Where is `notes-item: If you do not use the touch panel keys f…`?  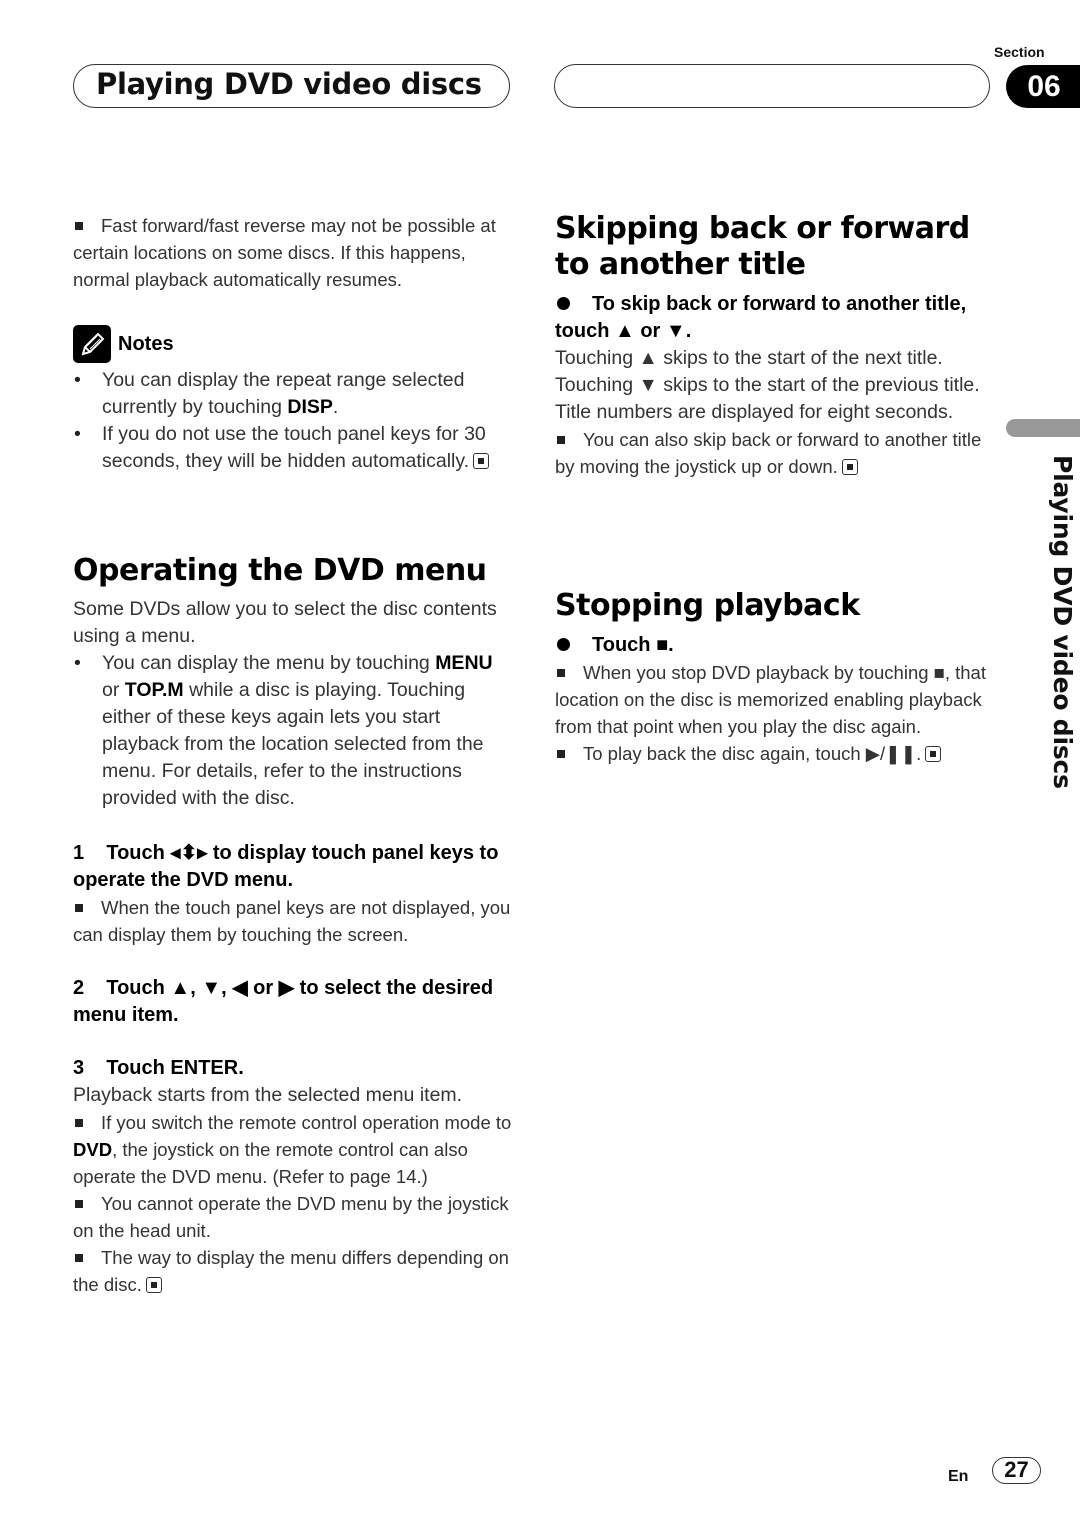 notes-item: If you do not use the touch panel keys f… is located at coordinates (293, 448).